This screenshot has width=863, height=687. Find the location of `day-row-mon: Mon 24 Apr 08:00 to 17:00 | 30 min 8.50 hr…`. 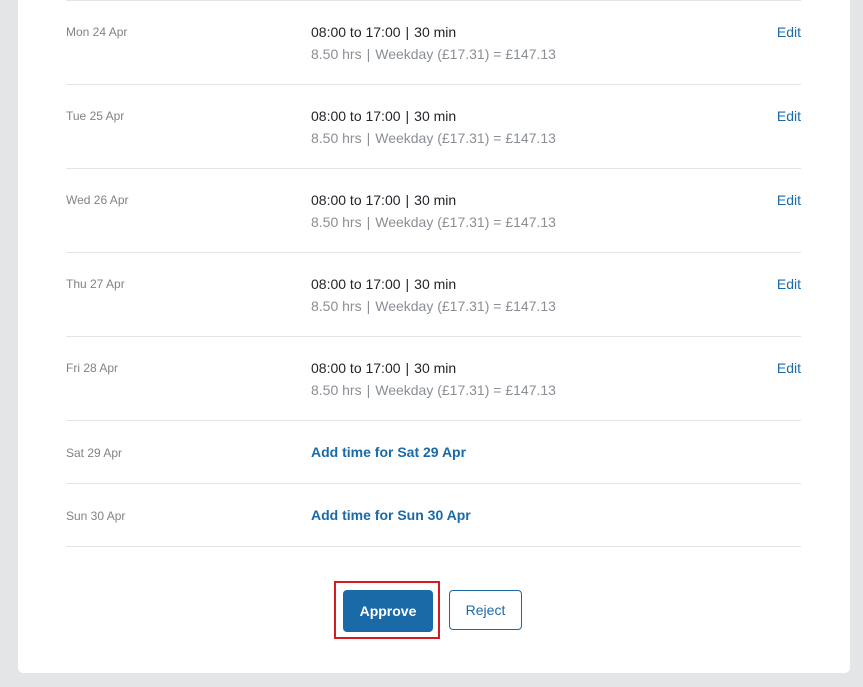

day-row-mon: Mon 24 Apr 08:00 to 17:00 | 30 min 8.50 hr… is located at coordinates (433, 42).